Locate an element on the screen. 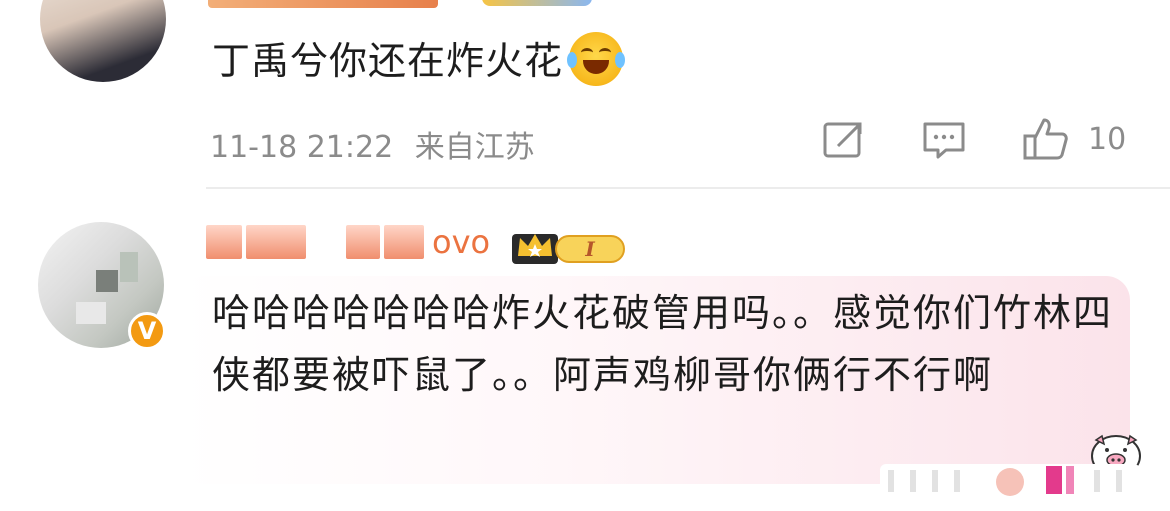 Image resolution: width=1170 pixels, height=511 pixels. comment-meta: 11-18 21:22 来自江苏 is located at coordinates (372, 144).